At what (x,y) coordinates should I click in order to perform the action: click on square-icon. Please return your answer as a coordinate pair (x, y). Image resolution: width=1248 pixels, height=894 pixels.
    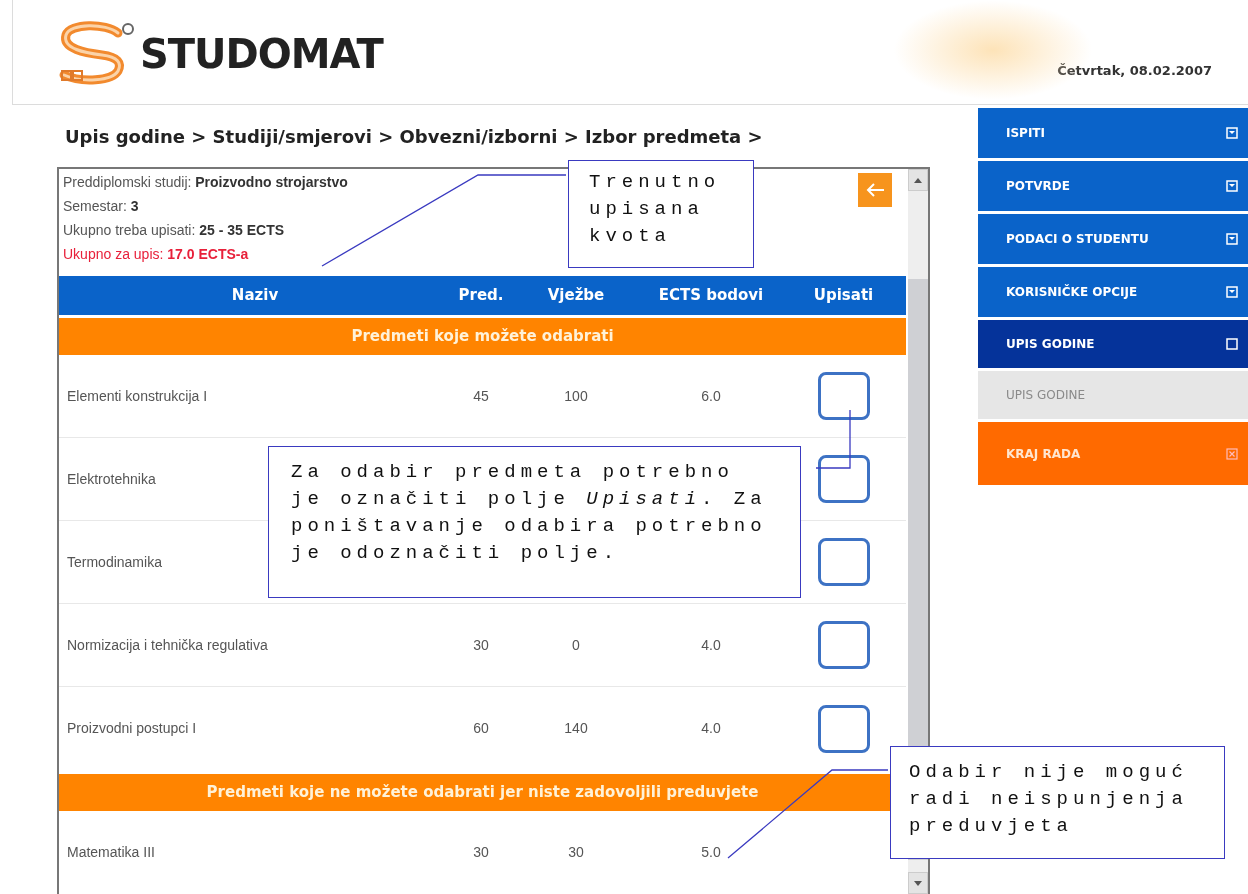
    Looking at the image, I should click on (1232, 344).